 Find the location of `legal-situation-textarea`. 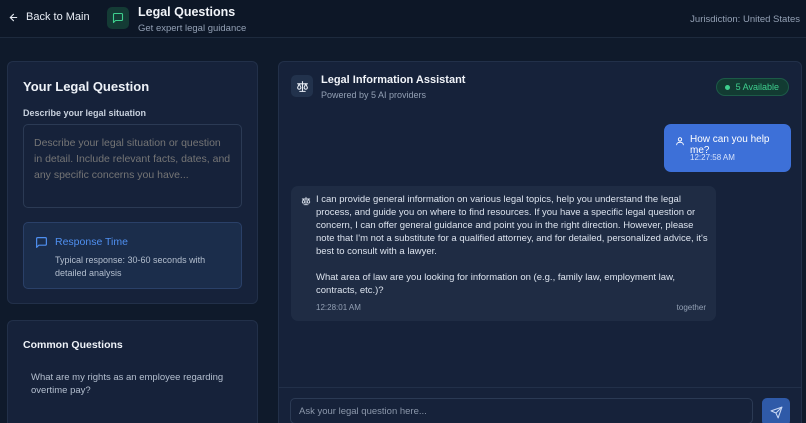

legal-situation-textarea is located at coordinates (132, 166).